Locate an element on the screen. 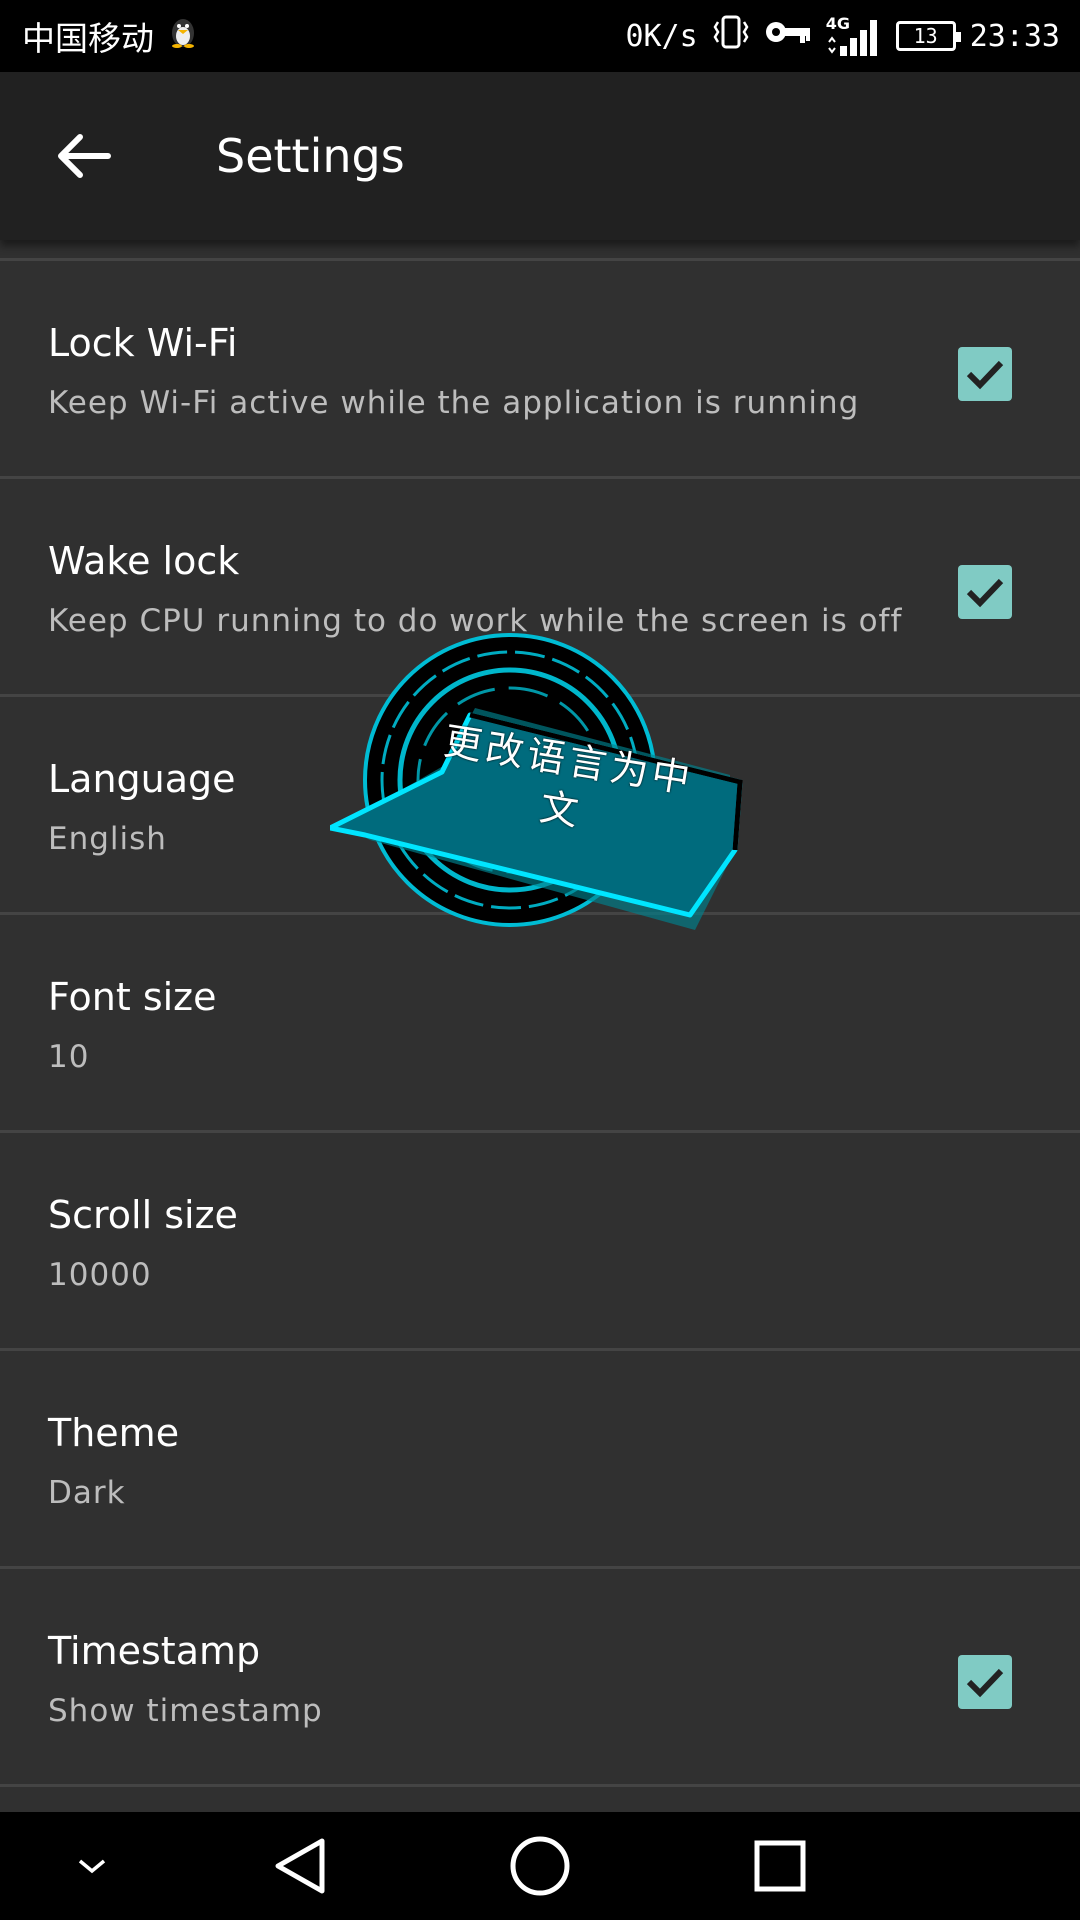 This screenshot has height=1920, width=1080. carrier-label: 中国移动 is located at coordinates (88, 38).